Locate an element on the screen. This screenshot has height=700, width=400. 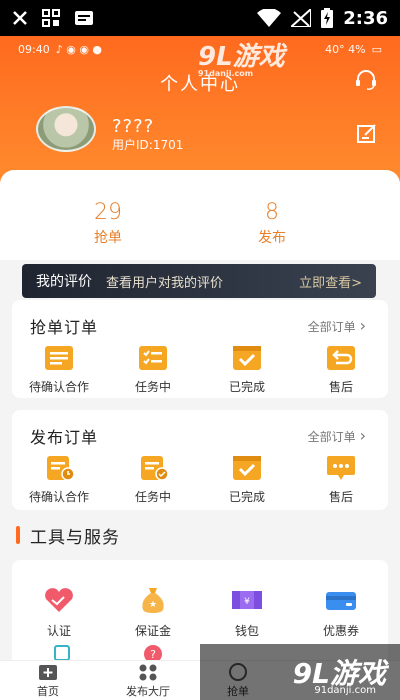
wifi-icon is located at coordinates (269, 18).